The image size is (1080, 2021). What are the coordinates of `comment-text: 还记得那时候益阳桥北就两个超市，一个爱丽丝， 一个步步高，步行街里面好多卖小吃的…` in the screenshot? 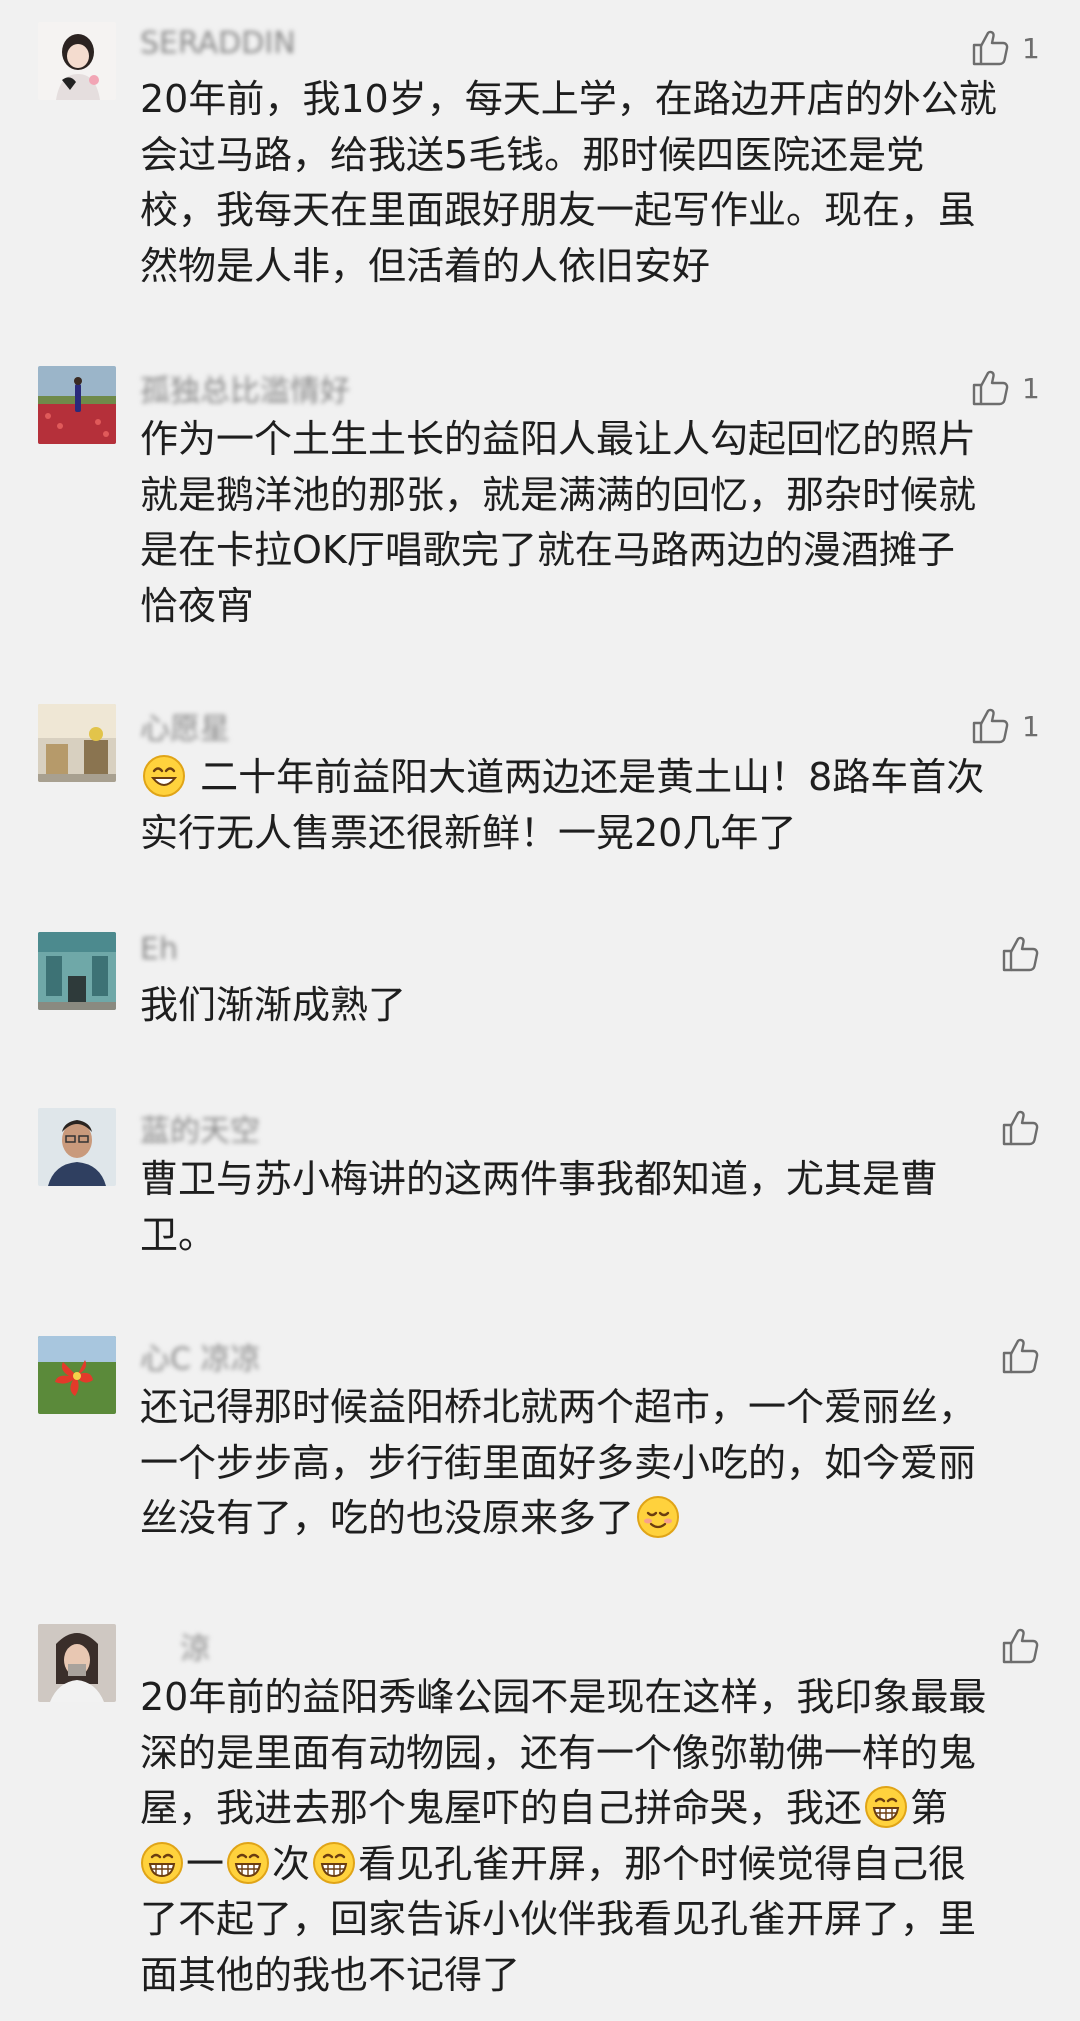 It's located at (590, 1463).